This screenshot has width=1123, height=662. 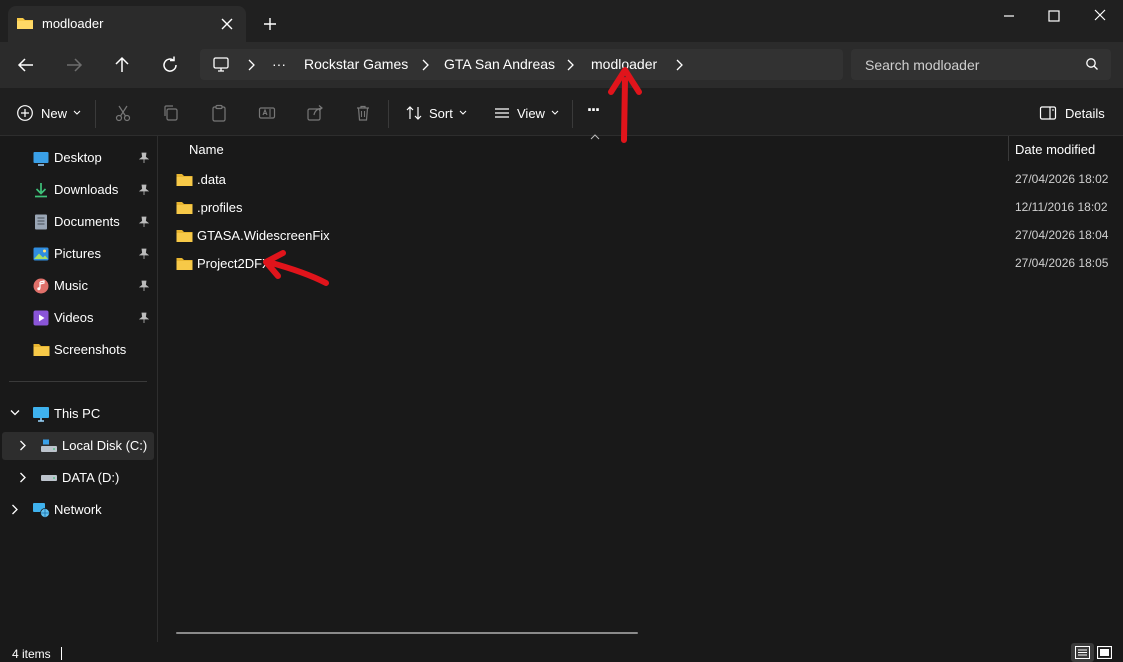 What do you see at coordinates (452, 176) in the screenshot?
I see `annotation-arrows` at bounding box center [452, 176].